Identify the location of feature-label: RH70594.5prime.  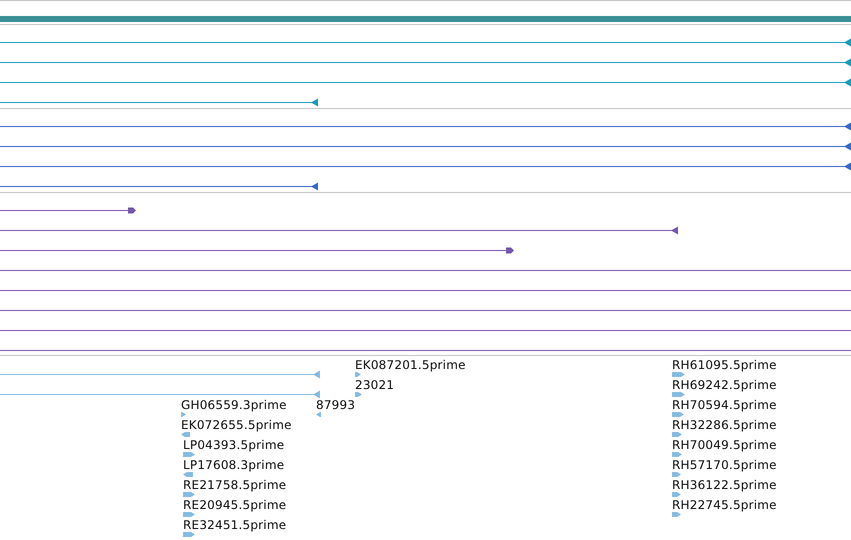
(724, 405).